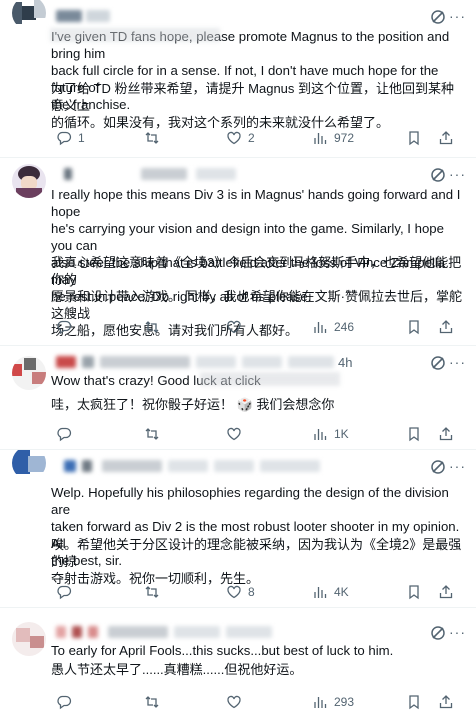  What do you see at coordinates (341, 592) in the screenshot?
I see `views-count: 4K` at bounding box center [341, 592].